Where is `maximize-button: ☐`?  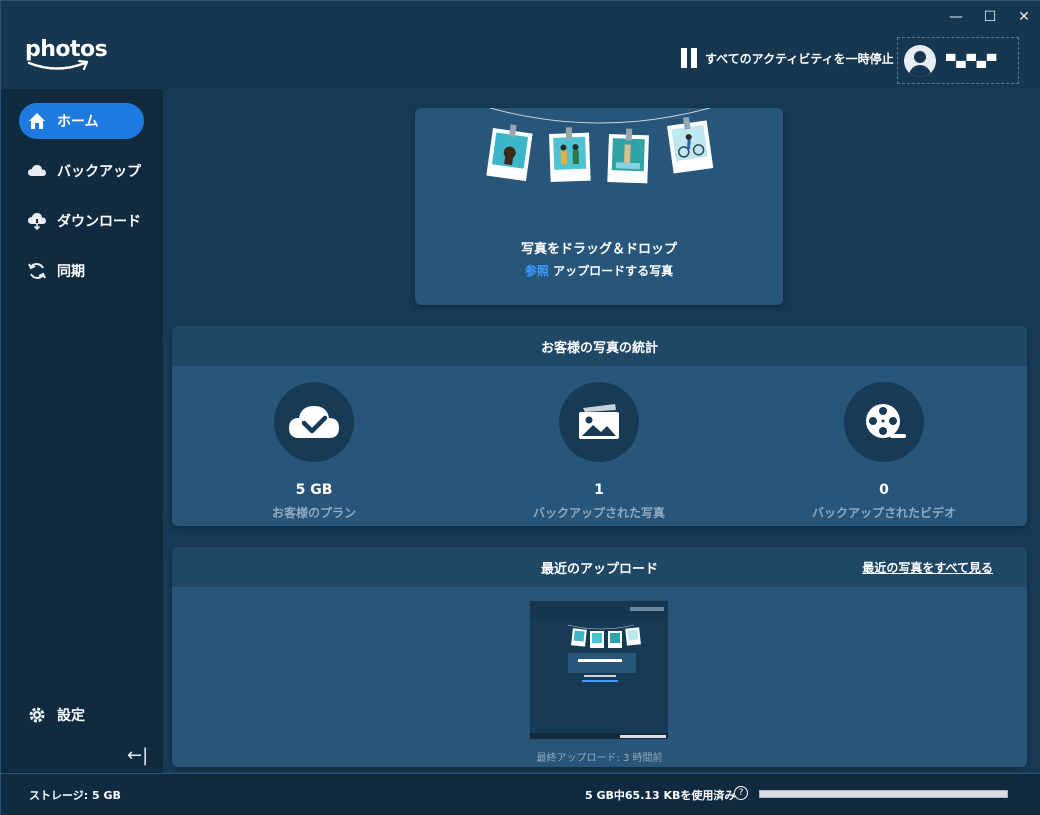 maximize-button: ☐ is located at coordinates (990, 17).